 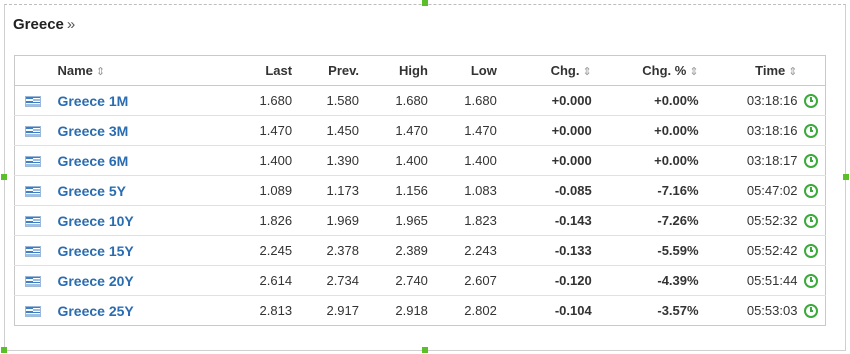 What do you see at coordinates (238, 220) in the screenshot?
I see `last-cell: 1.826` at bounding box center [238, 220].